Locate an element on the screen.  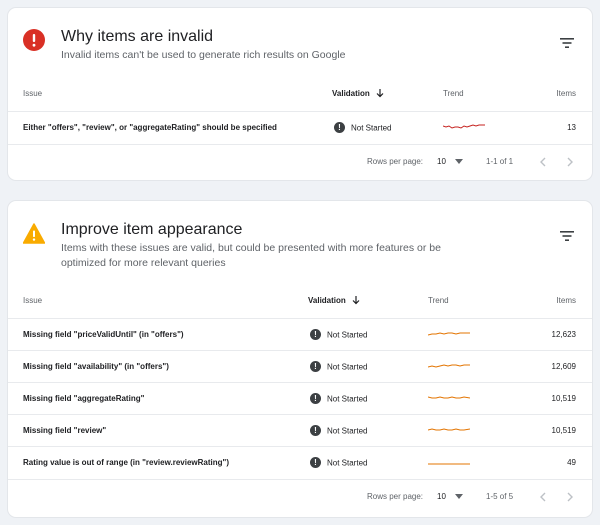
issue-name: Missing field "aggregateRating" is located at coordinates (84, 398).